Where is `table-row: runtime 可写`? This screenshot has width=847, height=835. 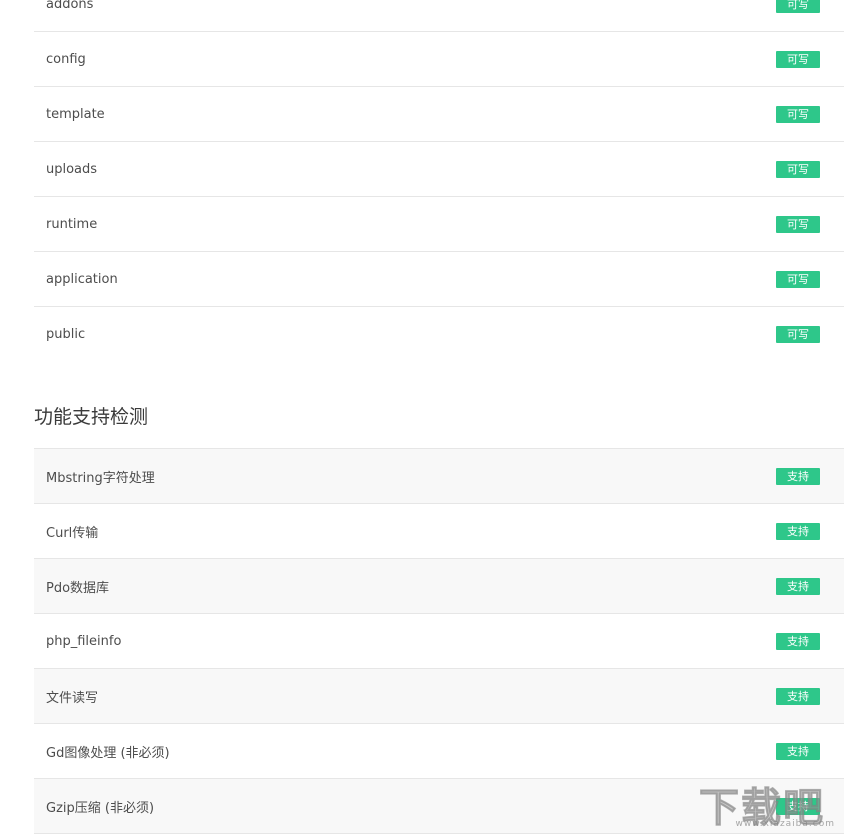
table-row: runtime 可写 is located at coordinates (439, 224).